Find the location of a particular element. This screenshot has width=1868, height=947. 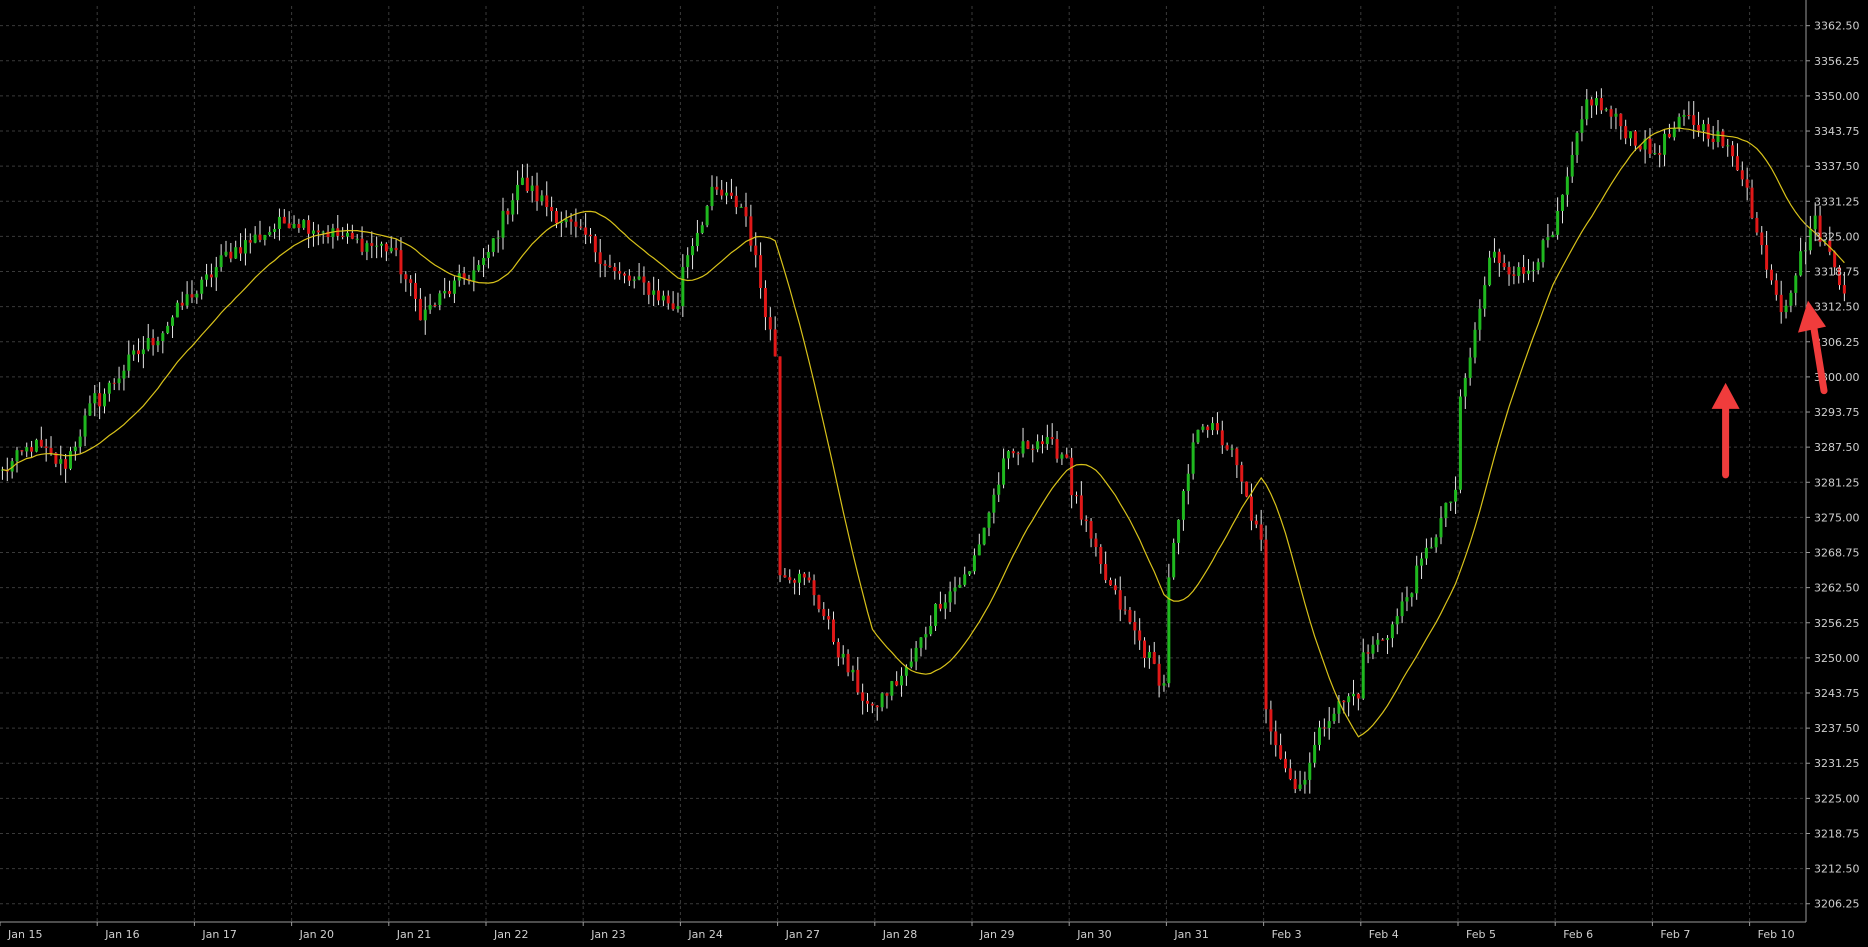

y-tick-label: 3350.00 is located at coordinates (1837, 96).